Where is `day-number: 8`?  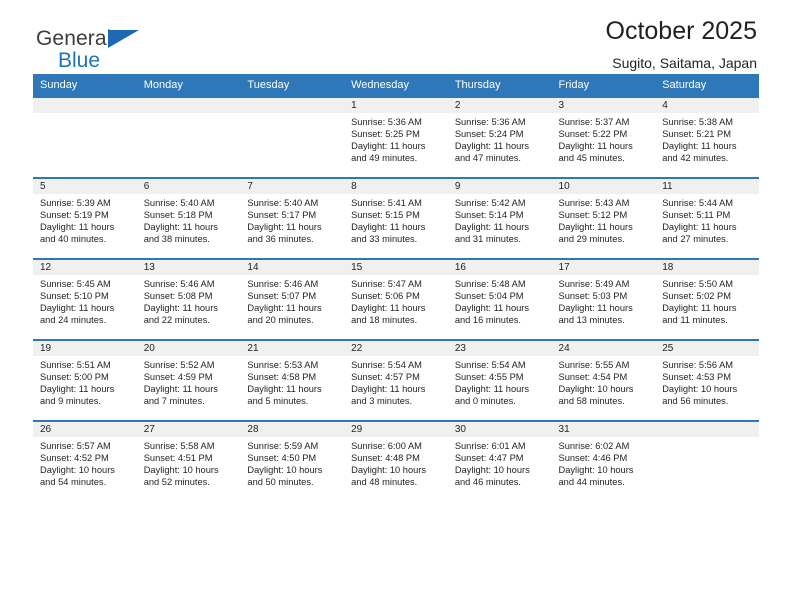
day-number: 8 is located at coordinates (396, 186).